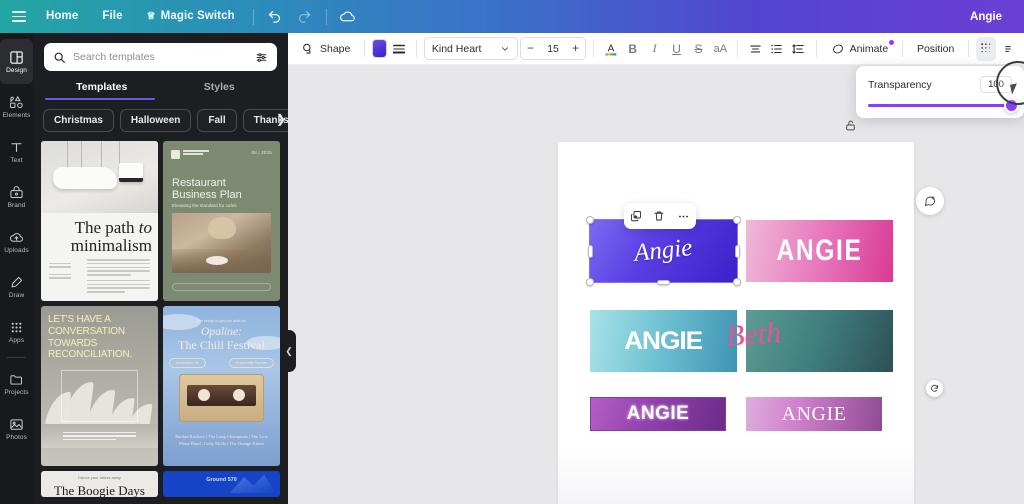  I want to click on transparency-glyph, so click(985, 48).